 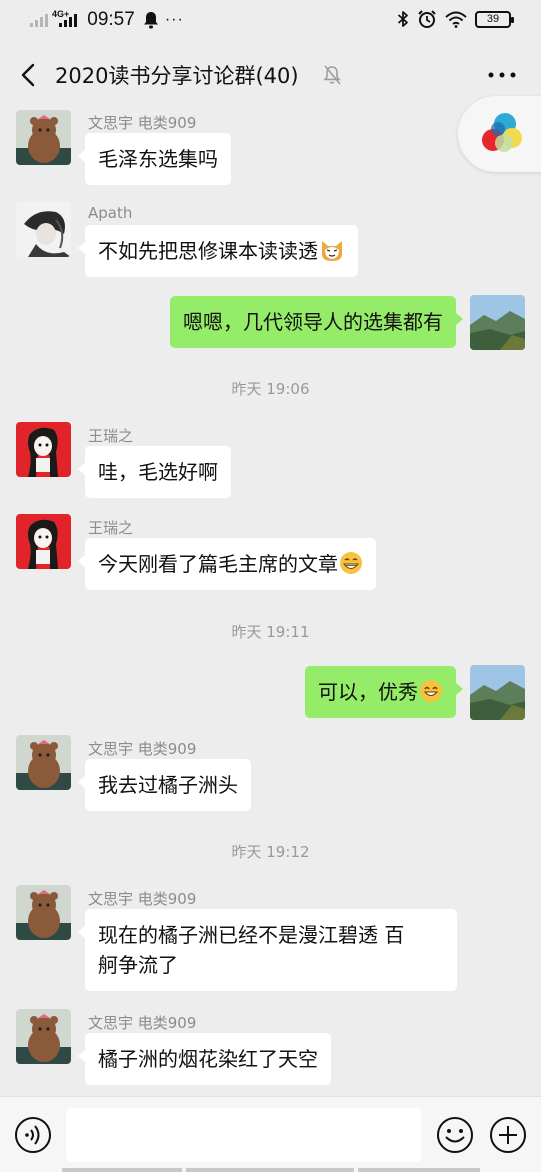 I want to click on more-notifications: ···, so click(x=174, y=19).